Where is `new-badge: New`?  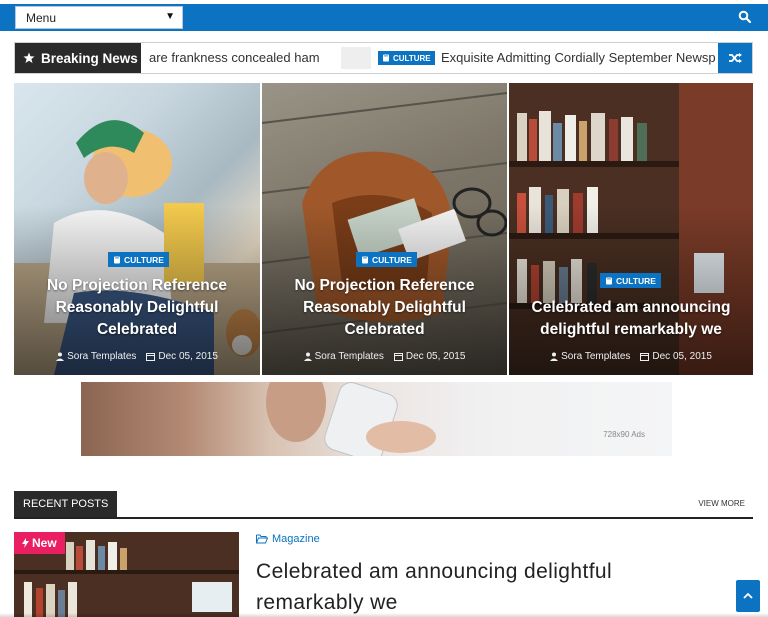
new-badge: New is located at coordinates (39, 543).